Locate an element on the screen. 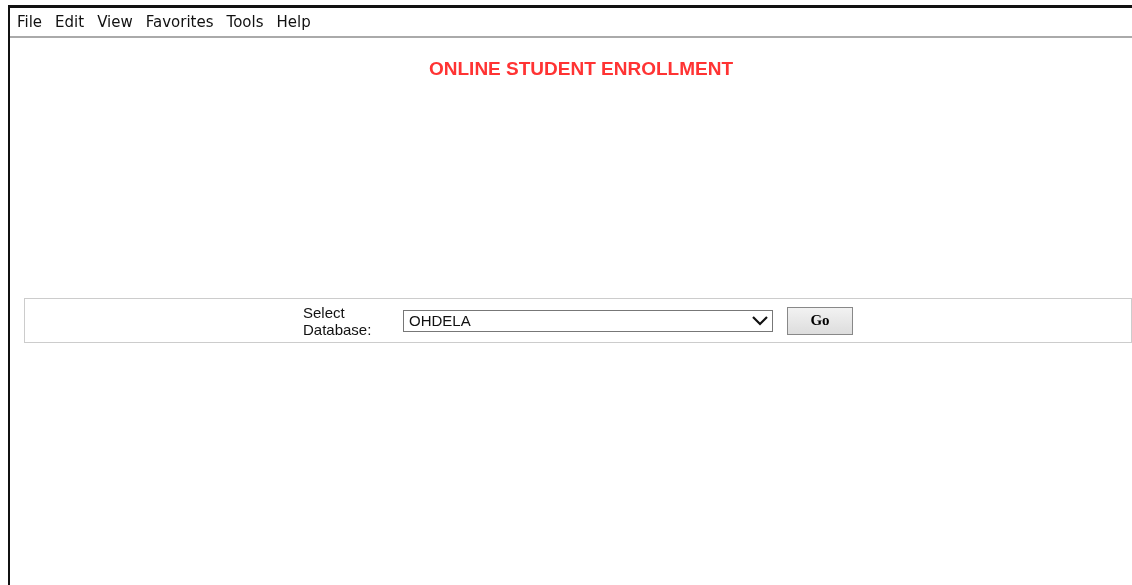 The height and width of the screenshot is (585, 1132). menu-item: Tools is located at coordinates (246, 22).